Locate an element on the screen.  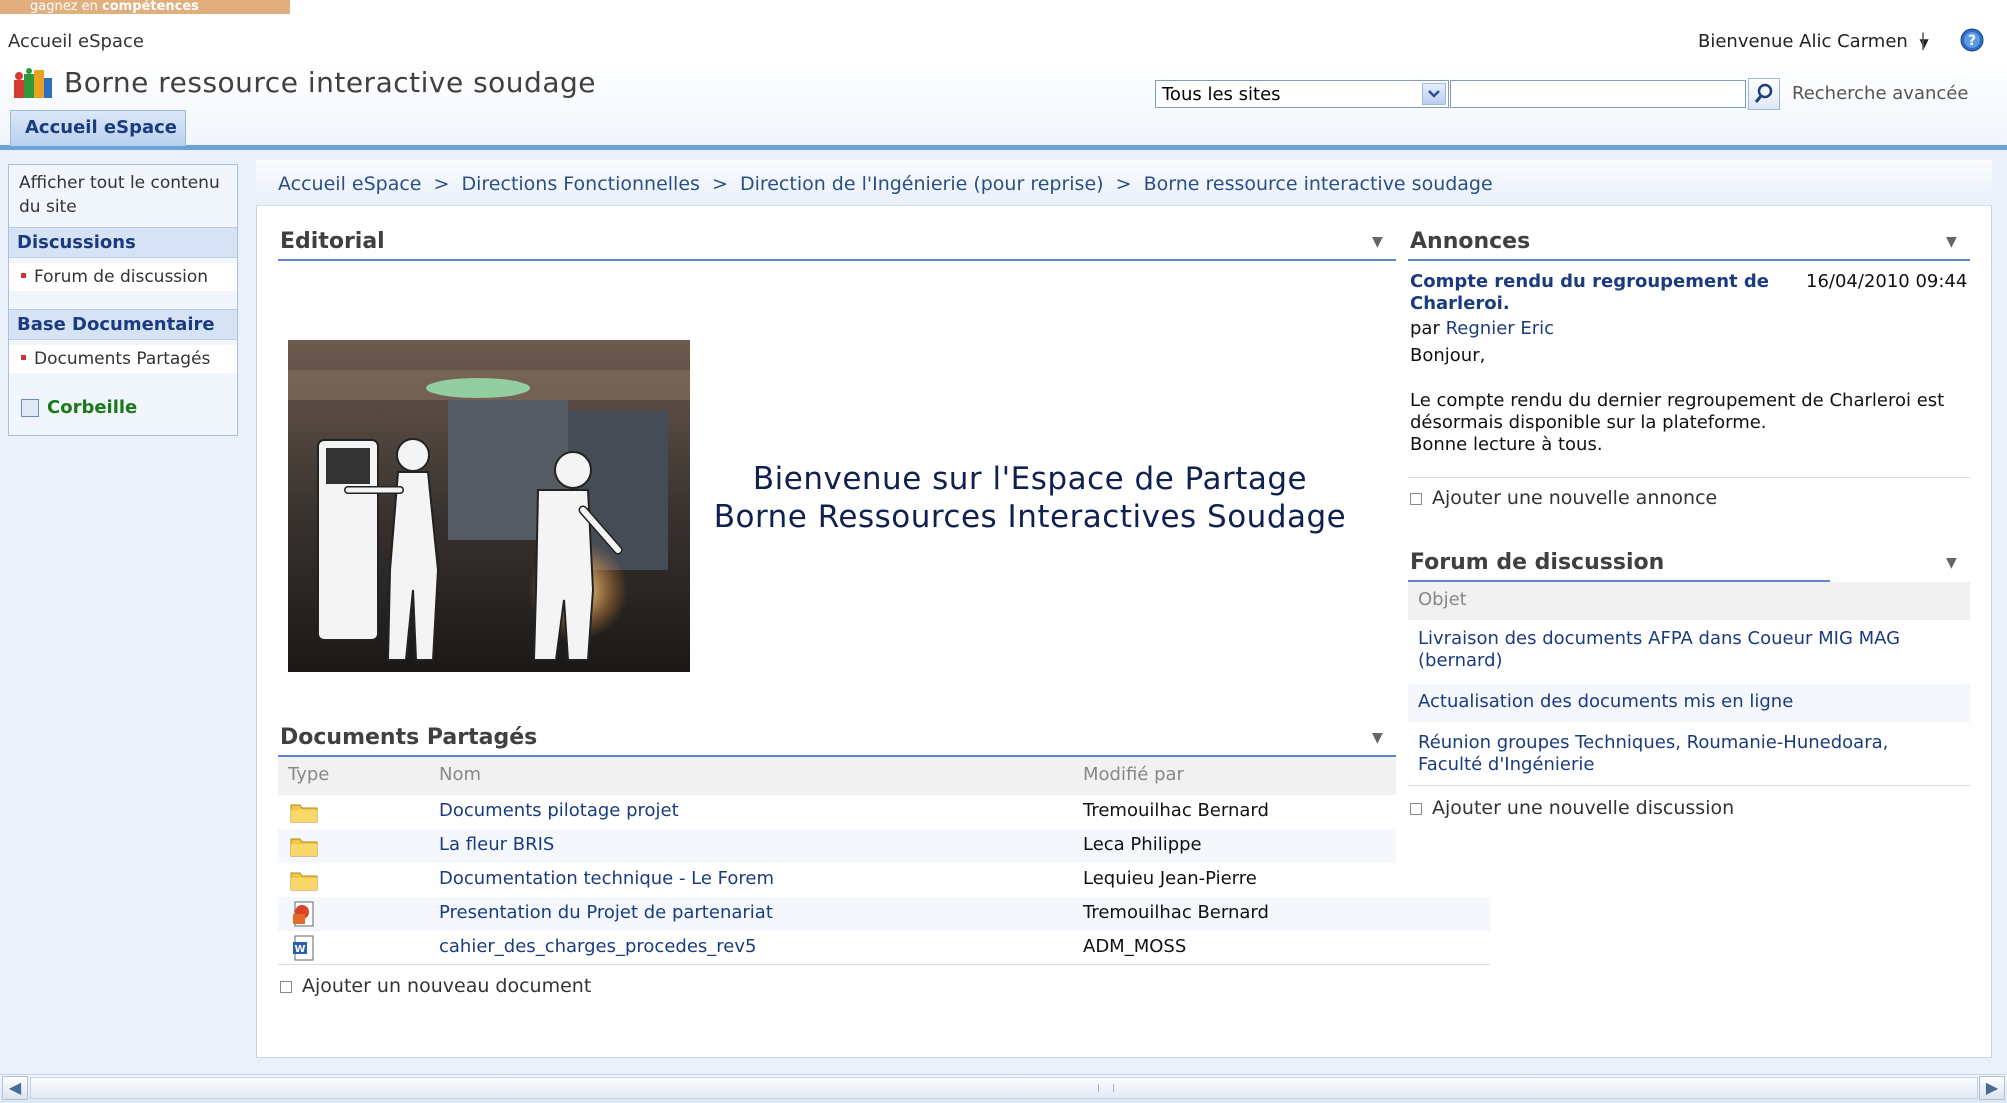
author-link: Regnier Eric is located at coordinates (1500, 328).